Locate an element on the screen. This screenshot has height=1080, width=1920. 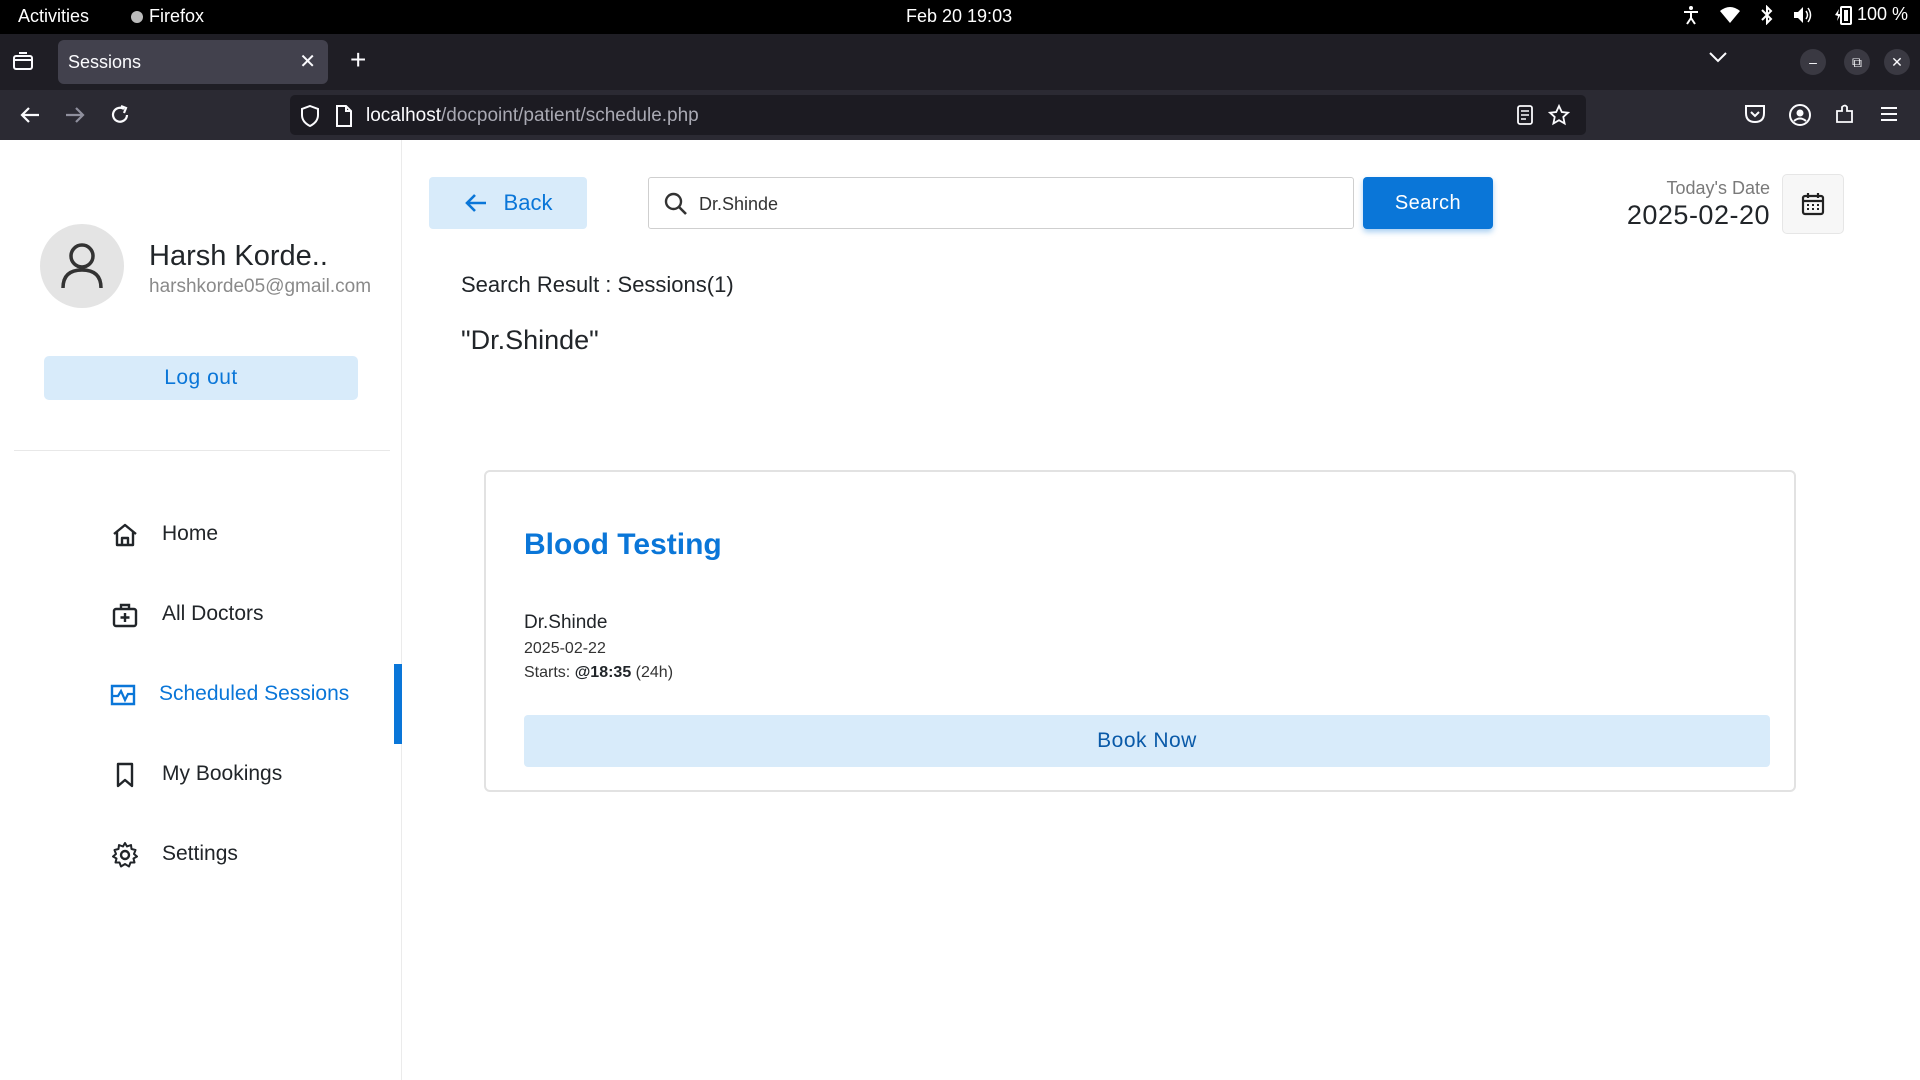
url-bar: localhost/docpoint/patient/schedule.php is located at coordinates (938, 115).